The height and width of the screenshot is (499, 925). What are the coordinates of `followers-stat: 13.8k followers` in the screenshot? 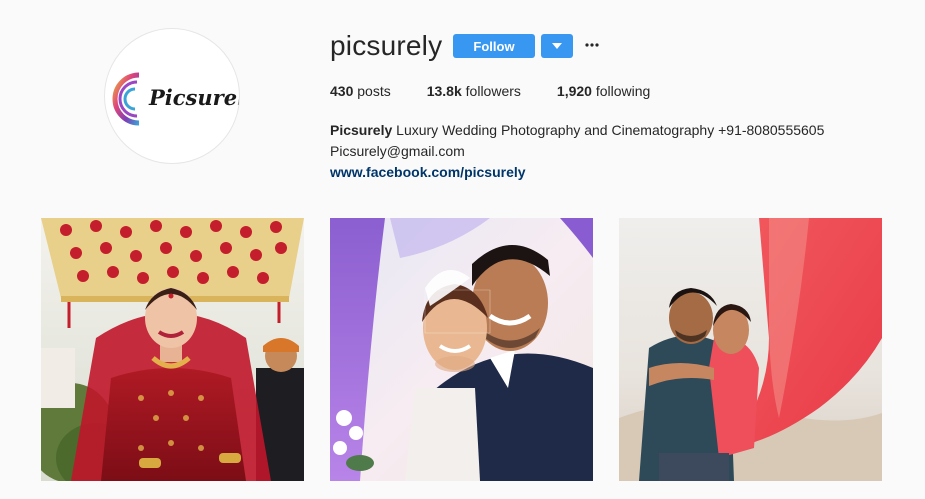 It's located at (474, 91).